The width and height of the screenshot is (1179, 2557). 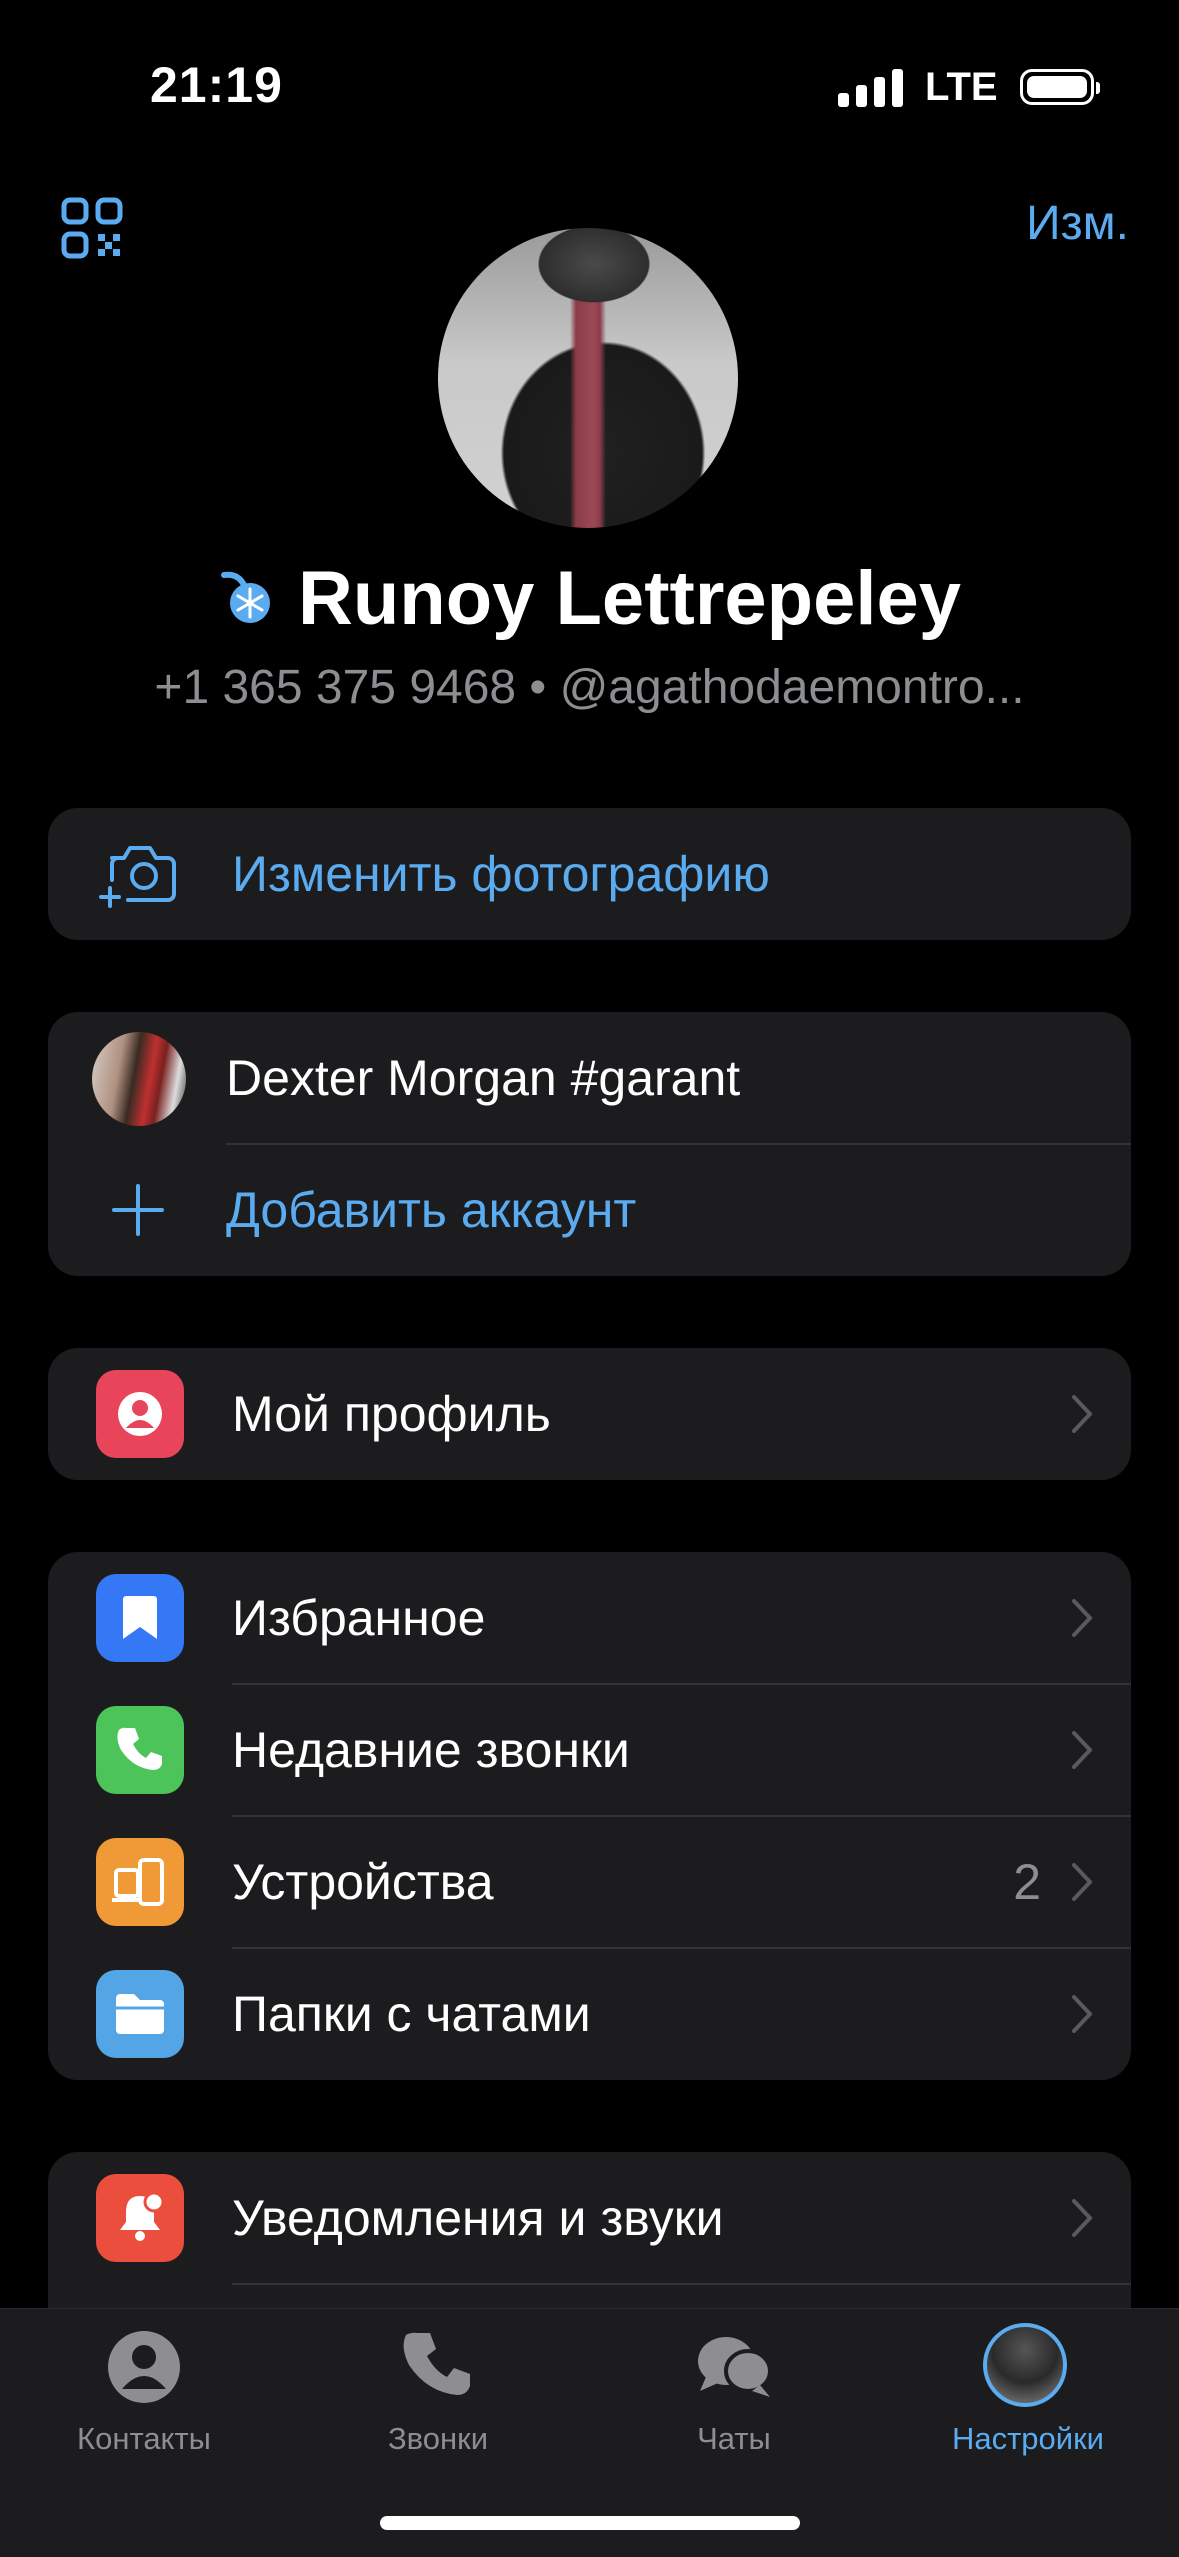 What do you see at coordinates (144, 2438) in the screenshot?
I see `tab-label: Контакты` at bounding box center [144, 2438].